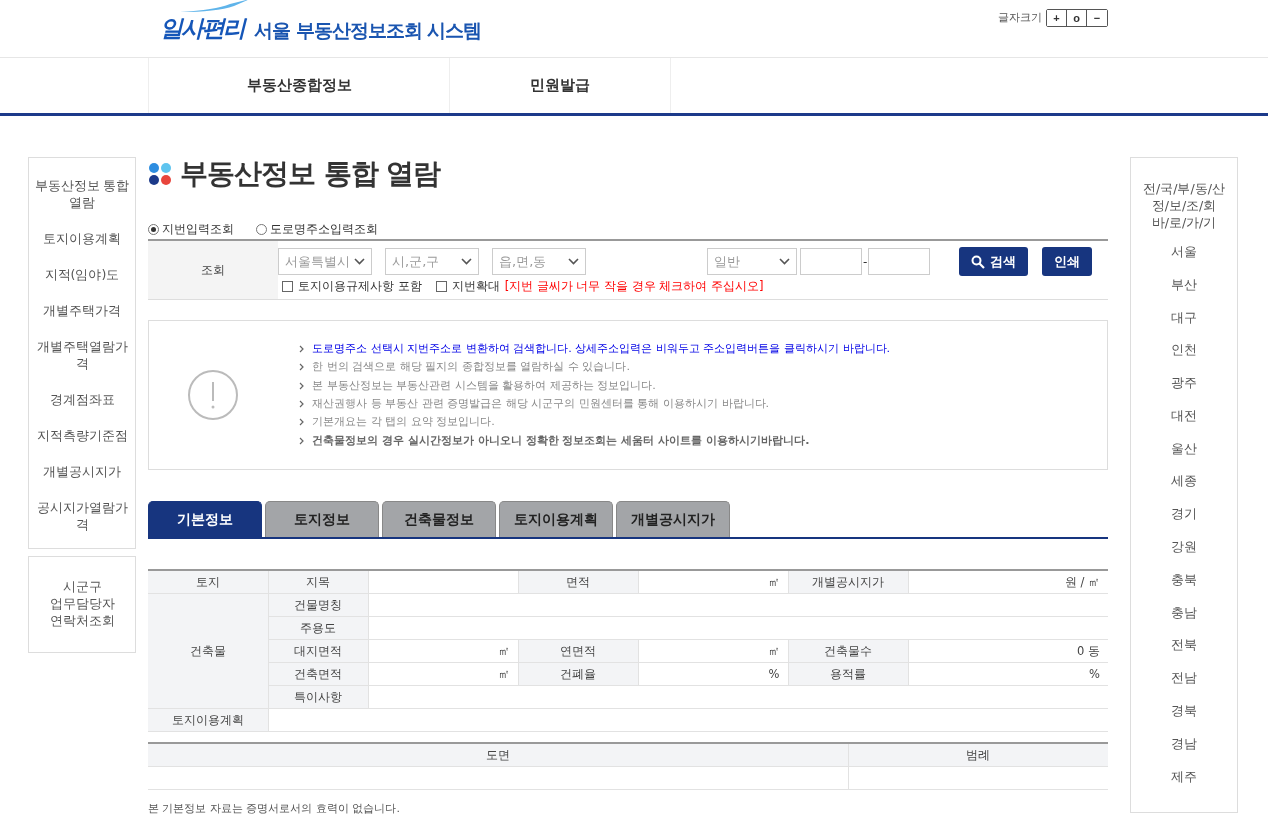 This screenshot has height=840, width=1268. What do you see at coordinates (322, 519) in the screenshot?
I see `tab: 토지정보` at bounding box center [322, 519].